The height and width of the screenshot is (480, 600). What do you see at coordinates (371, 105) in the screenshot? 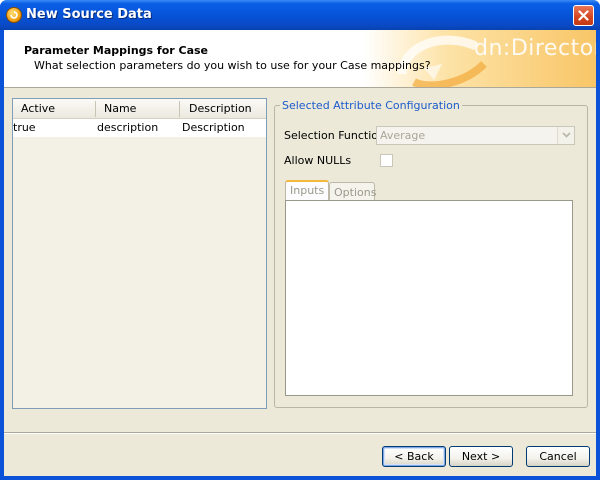
I see `attribute-config-legend: Selected Attribute Configuration` at bounding box center [371, 105].